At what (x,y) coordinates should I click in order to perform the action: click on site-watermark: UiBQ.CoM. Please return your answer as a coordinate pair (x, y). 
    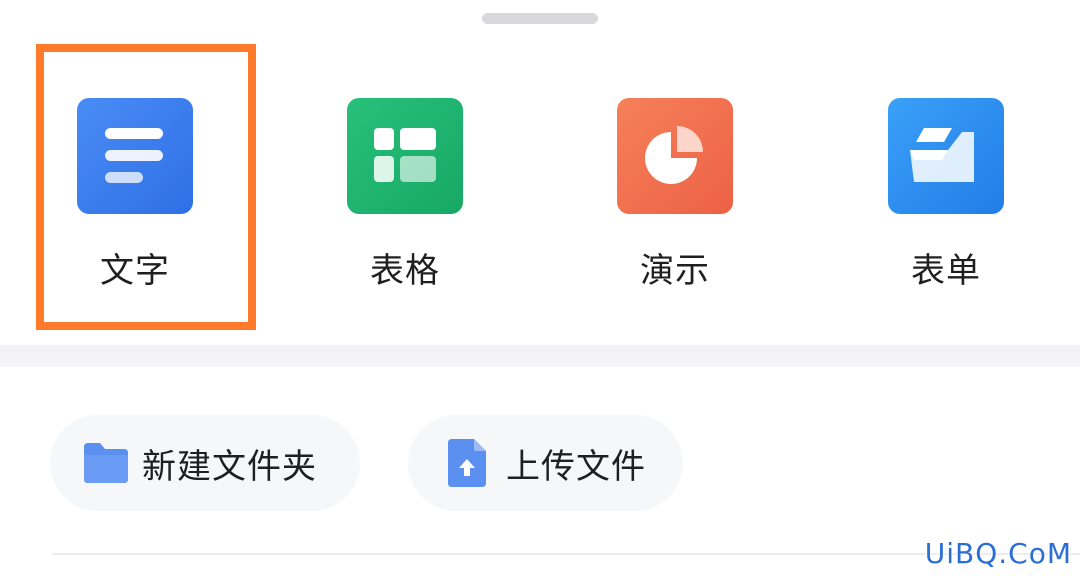
    Looking at the image, I should click on (998, 553).